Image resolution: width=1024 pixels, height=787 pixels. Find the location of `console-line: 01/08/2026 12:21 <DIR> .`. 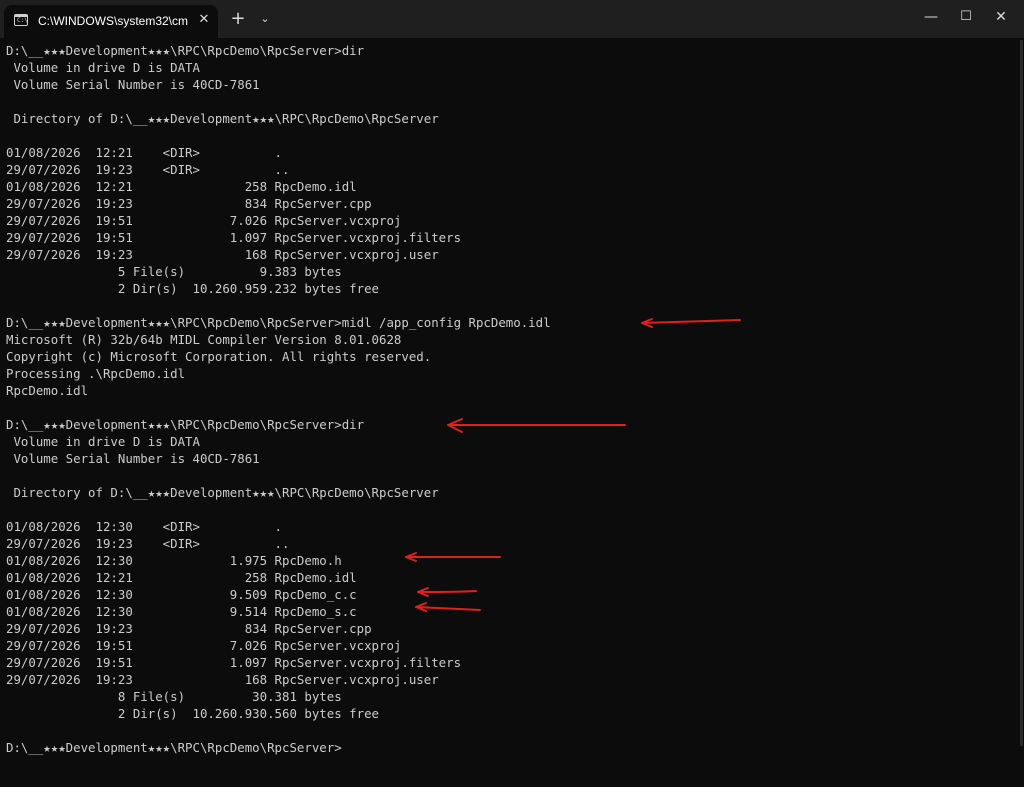

console-line: 01/08/2026 12:21 <DIR> . is located at coordinates (144, 152).